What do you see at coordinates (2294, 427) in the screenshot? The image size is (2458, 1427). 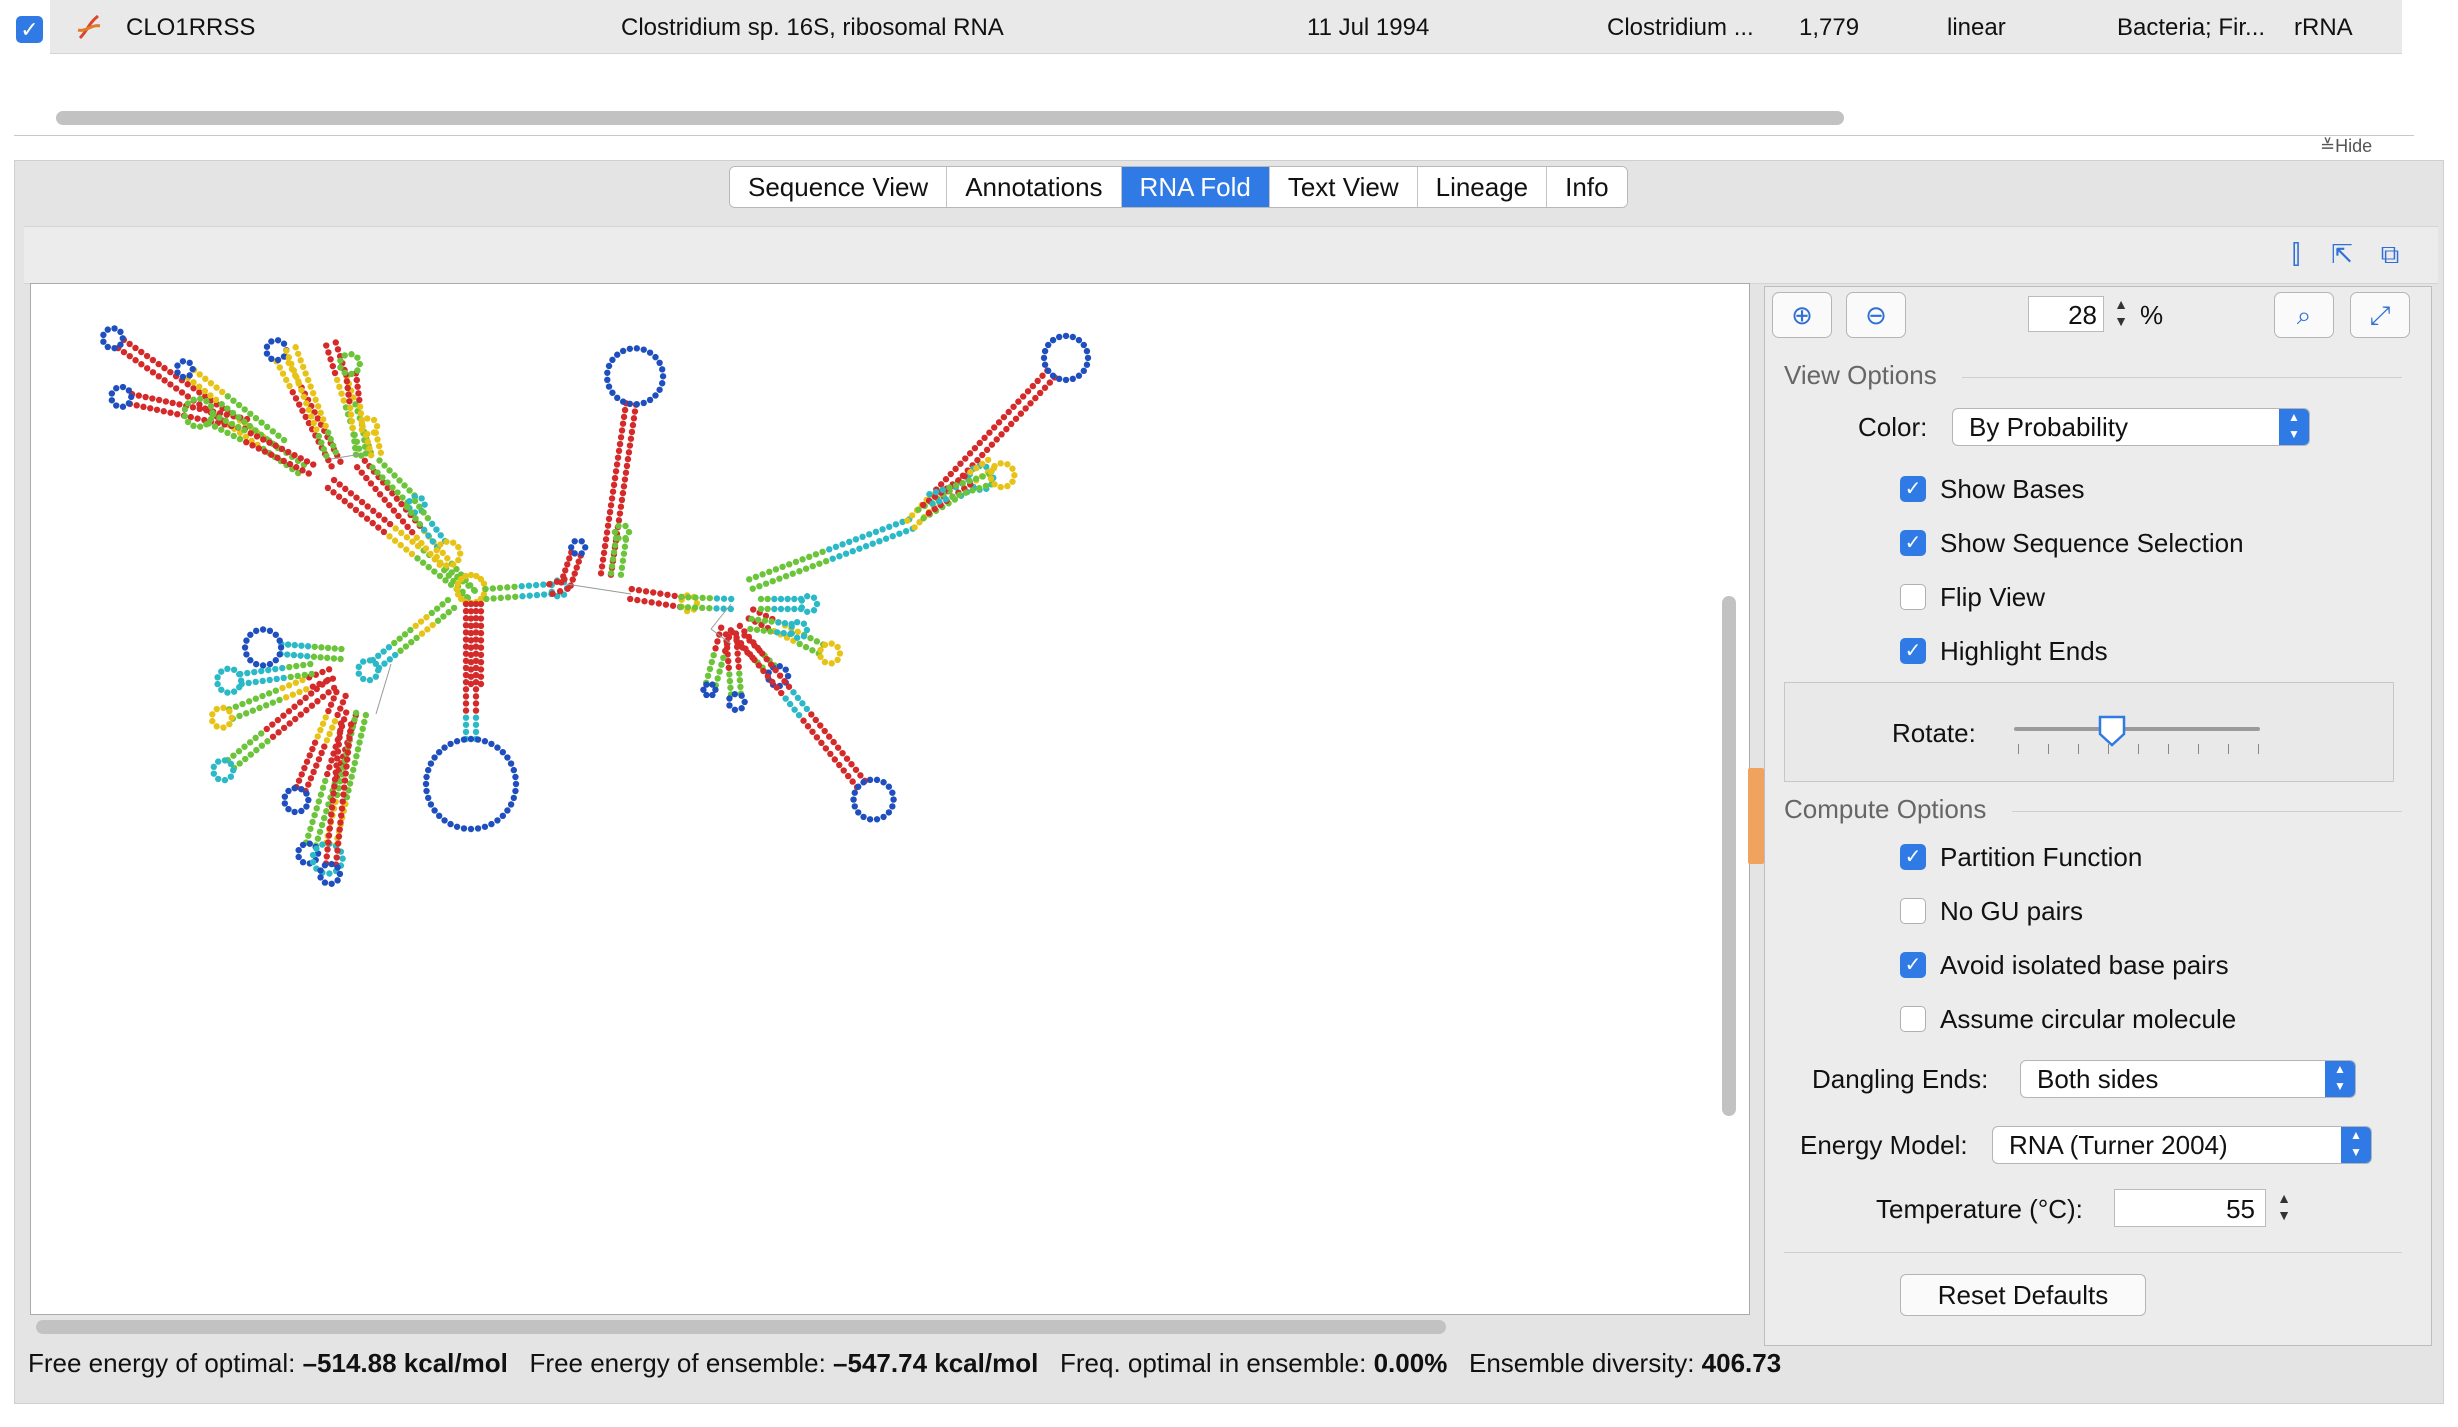 I see `chevron-updown-icon: ▲ ▼` at bounding box center [2294, 427].